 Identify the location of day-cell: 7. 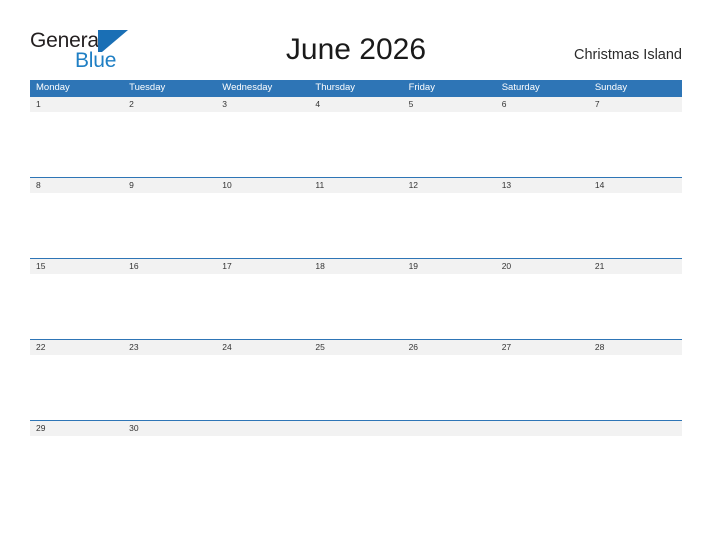
(635, 104).